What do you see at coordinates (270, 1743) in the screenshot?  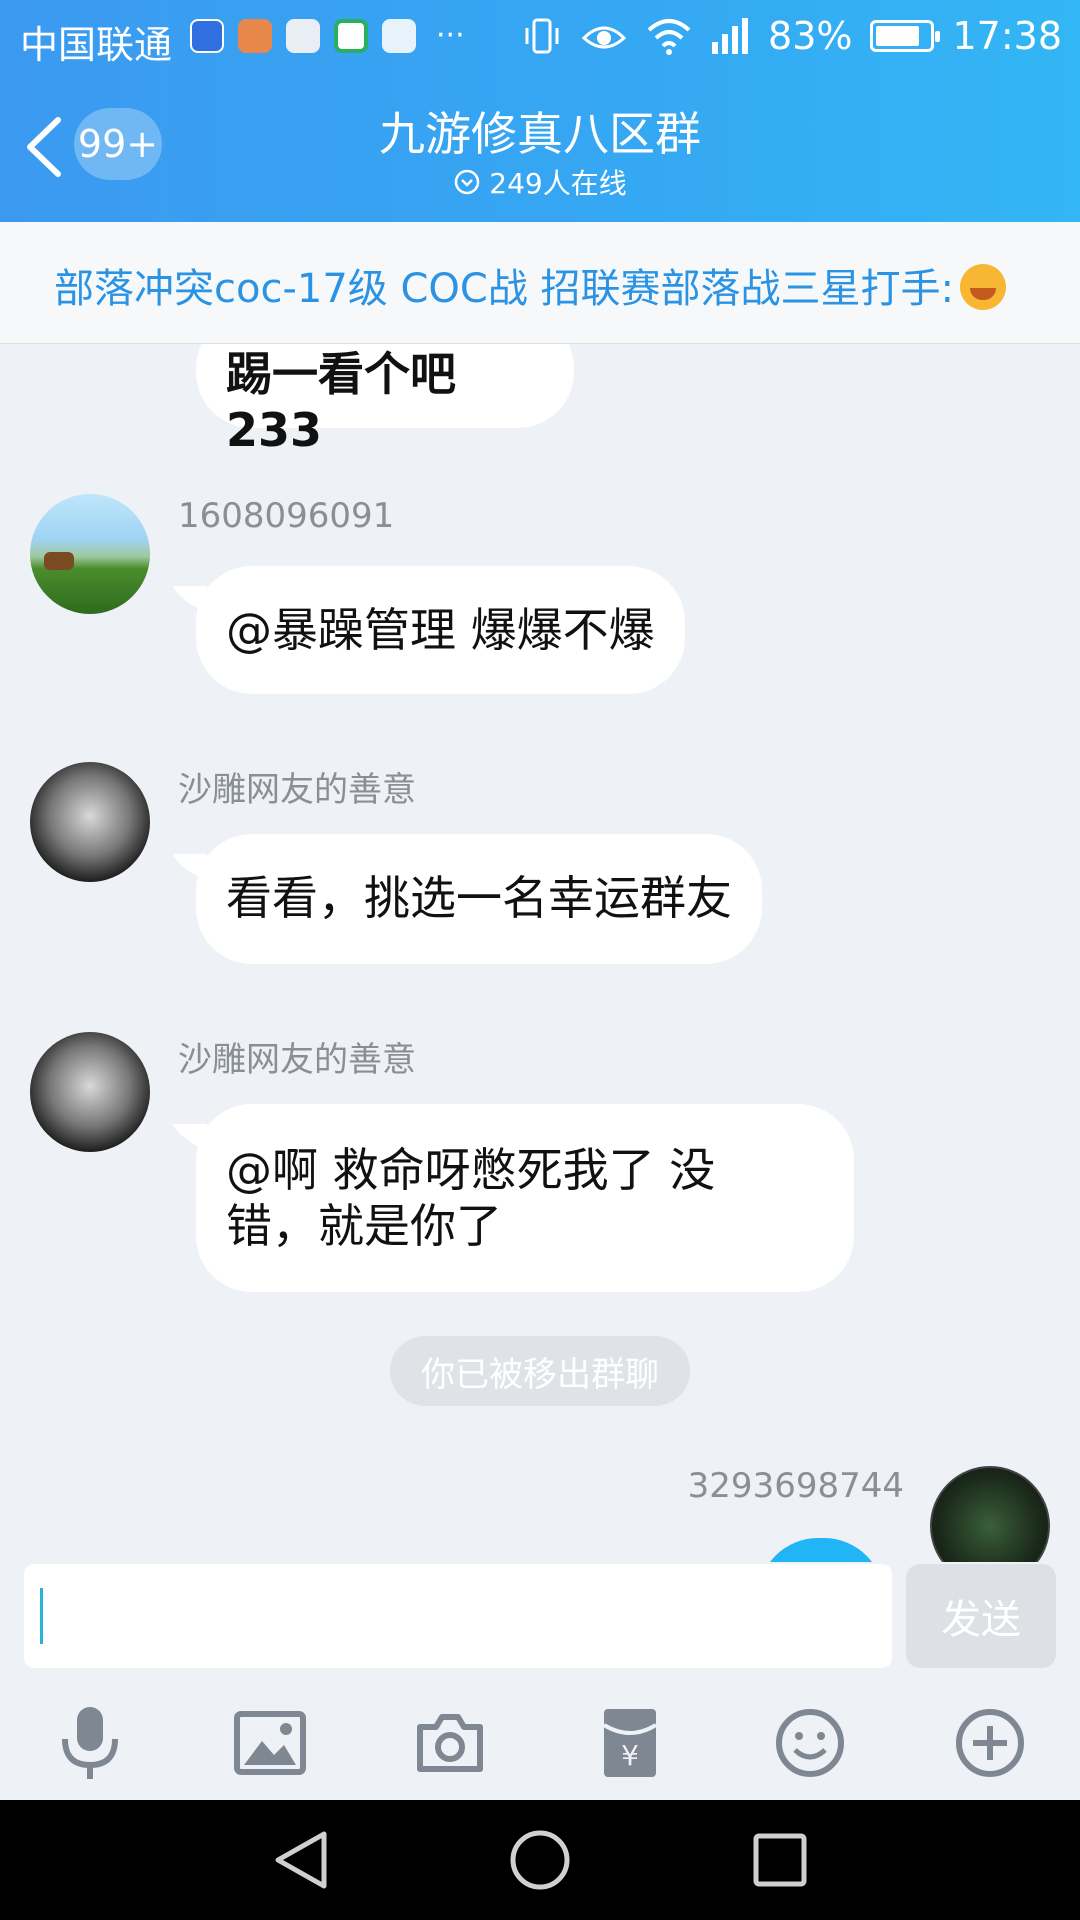 I see `image-icon` at bounding box center [270, 1743].